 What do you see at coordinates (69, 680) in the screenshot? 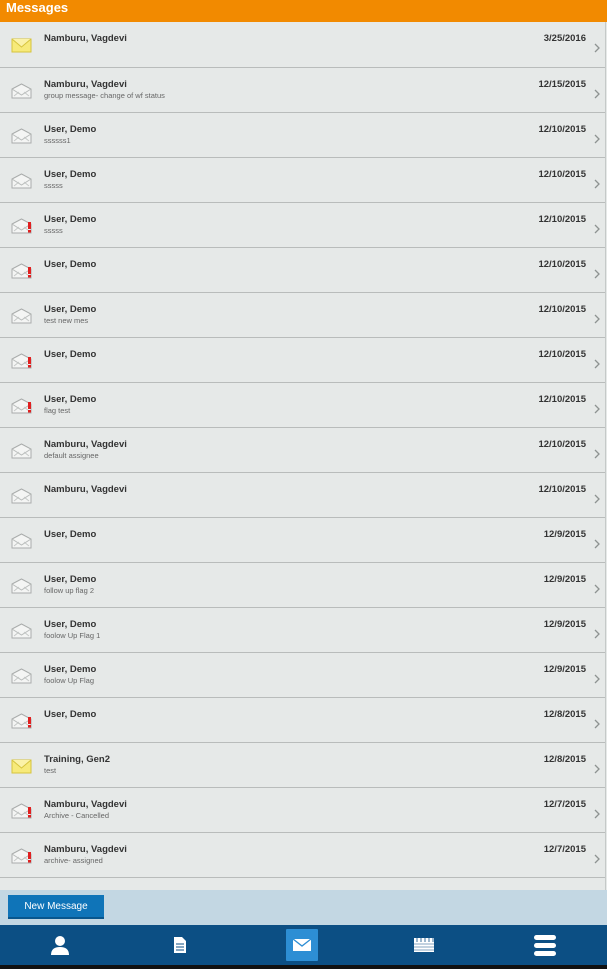
I see `message-subject: foolow Up Flag` at bounding box center [69, 680].